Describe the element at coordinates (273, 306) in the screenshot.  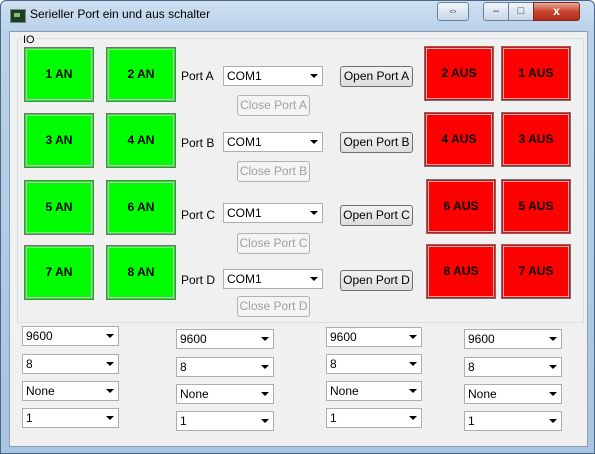
I see `close-port-d-button: Close Port D` at that location.